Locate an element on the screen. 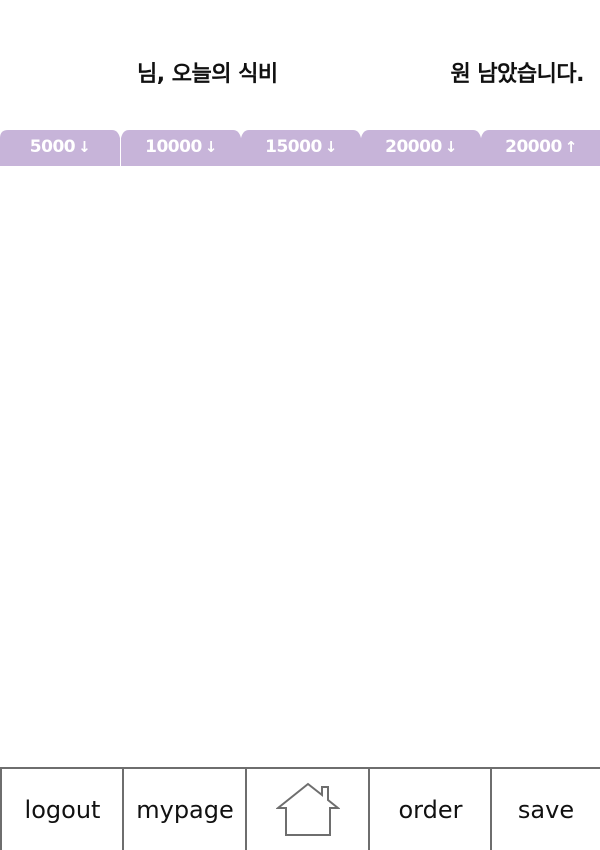  tab-under-15000: 15000 ↓ is located at coordinates (301, 147).